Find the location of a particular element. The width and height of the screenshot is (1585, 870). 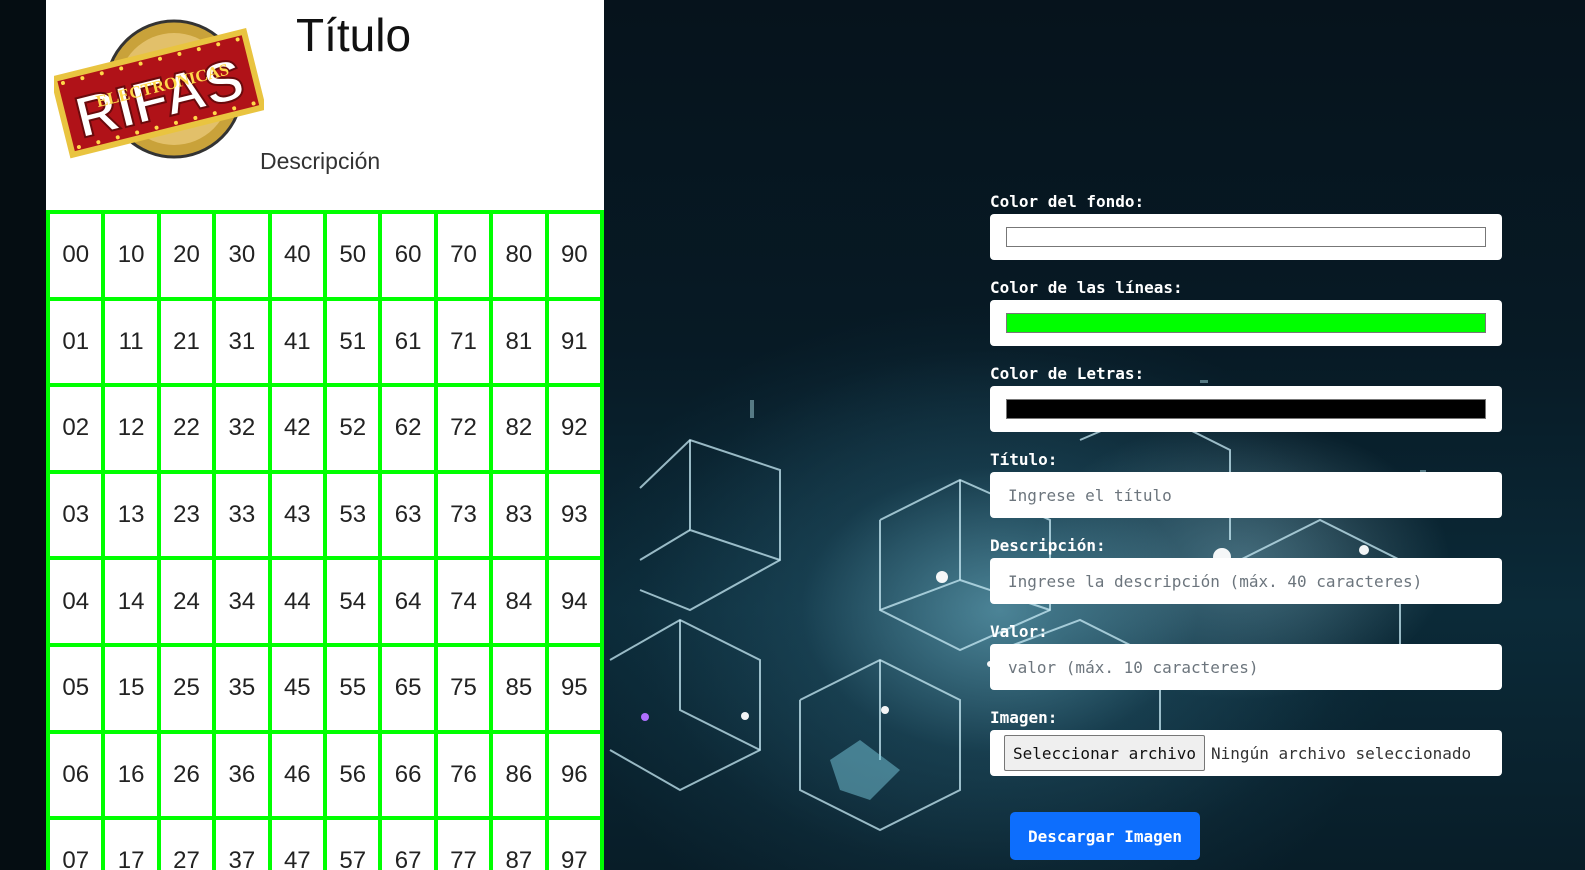

number-cell: 13 is located at coordinates (133, 517).